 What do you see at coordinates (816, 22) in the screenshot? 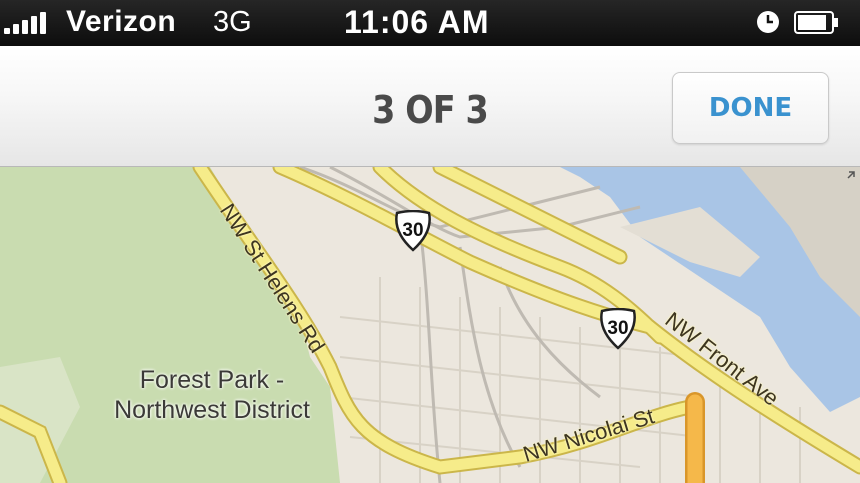
I see `battery-icon` at bounding box center [816, 22].